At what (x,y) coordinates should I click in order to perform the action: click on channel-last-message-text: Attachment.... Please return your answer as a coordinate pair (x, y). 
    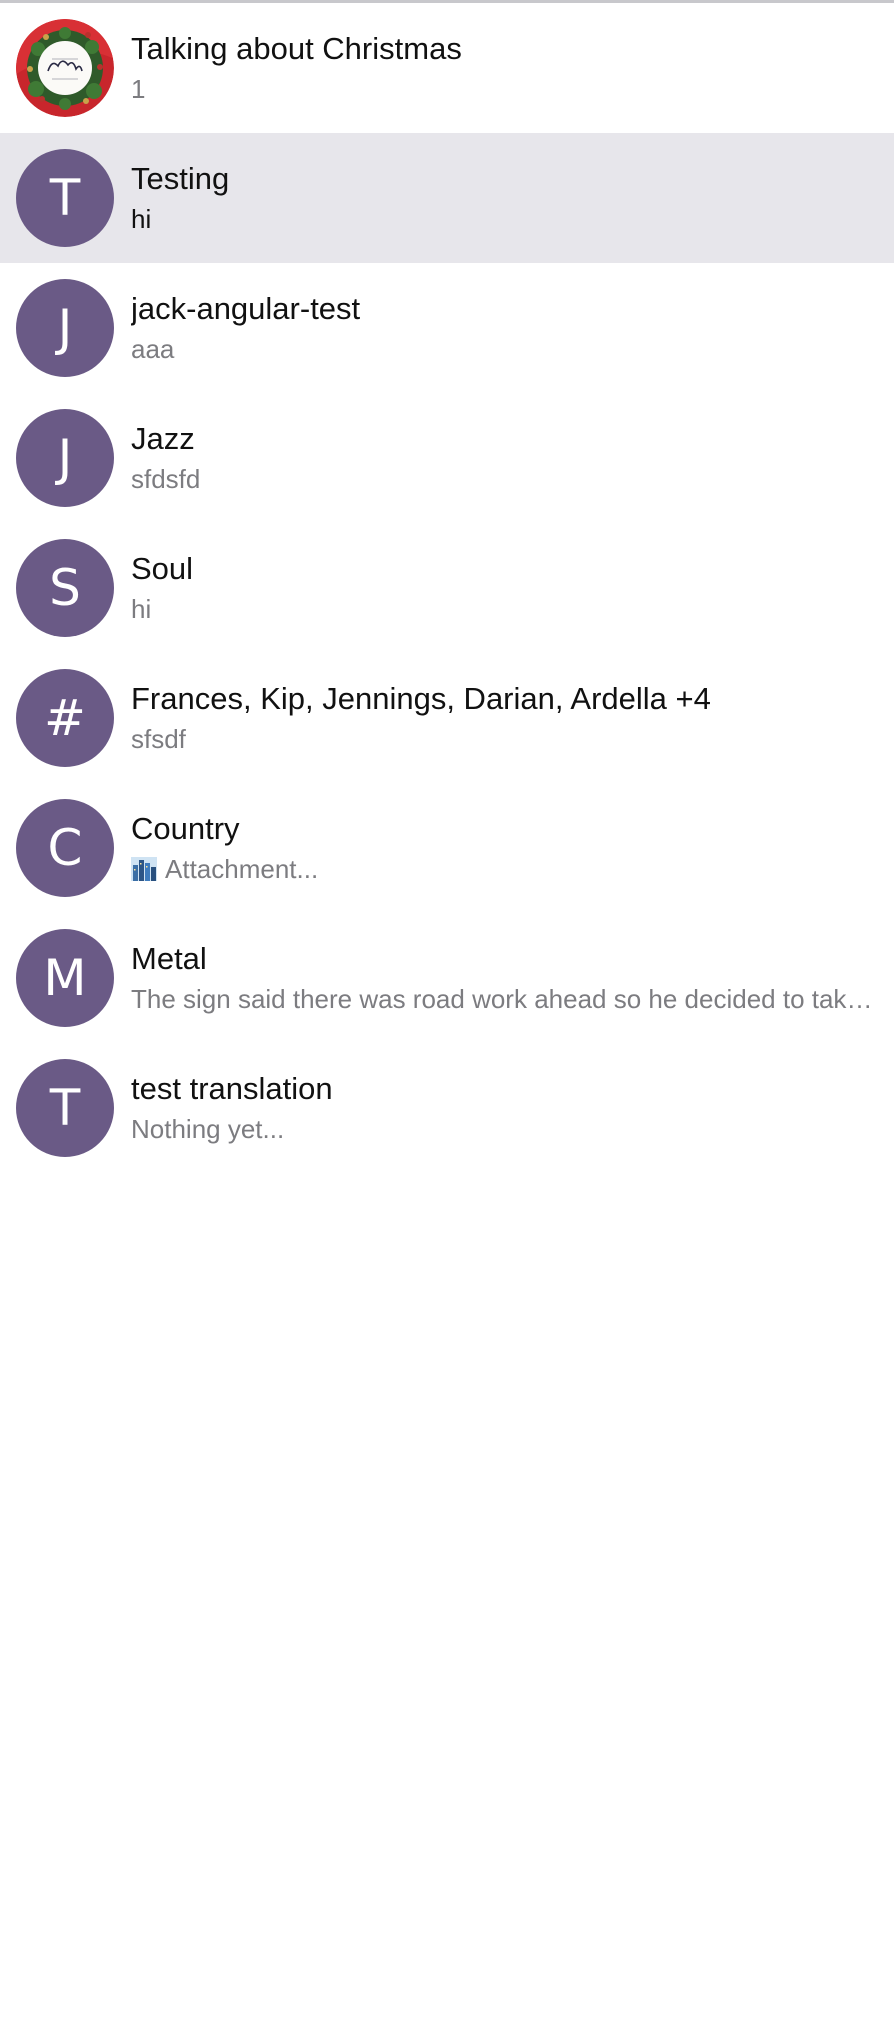
    Looking at the image, I should click on (242, 869).